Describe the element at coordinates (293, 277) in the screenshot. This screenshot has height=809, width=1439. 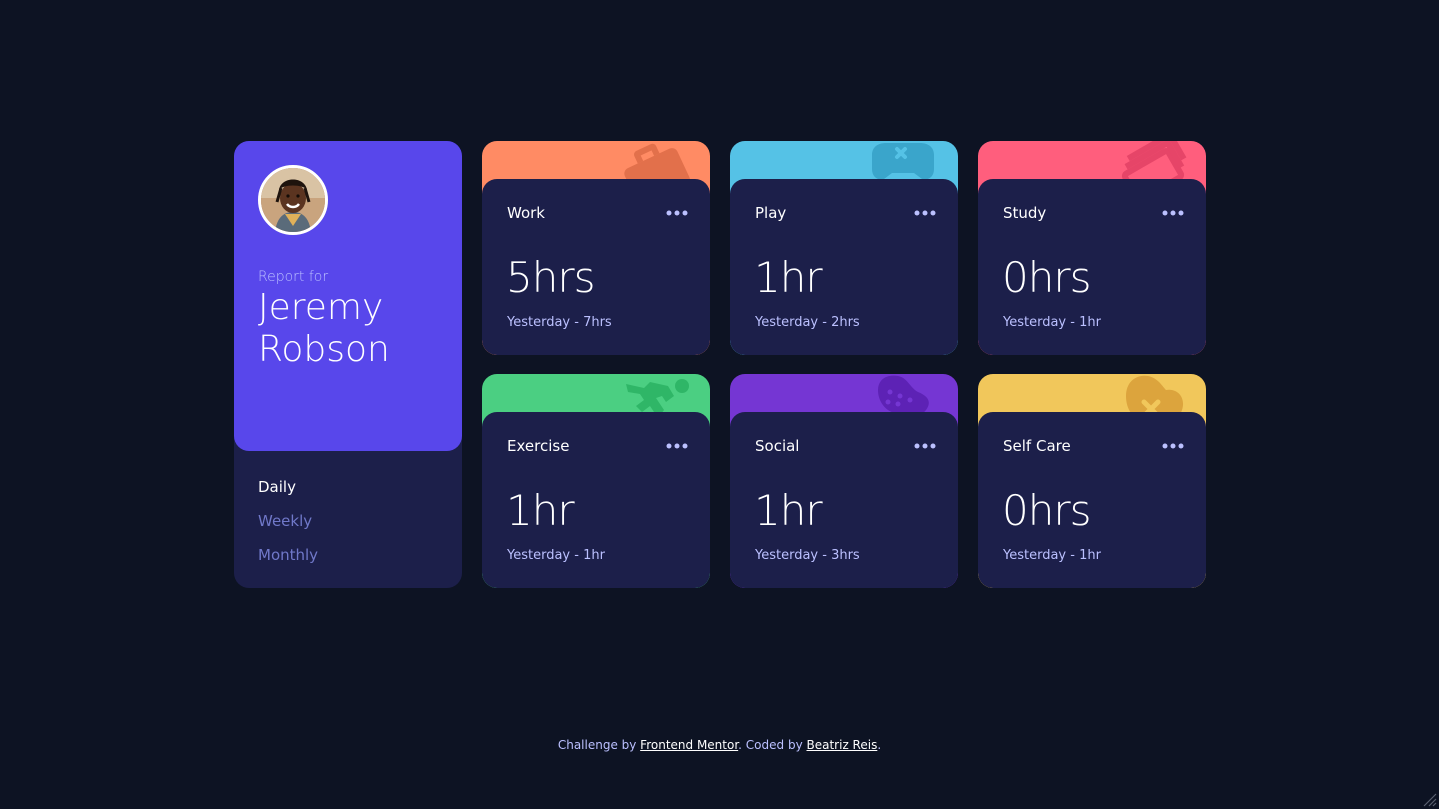
I see `report-for-label: Report for` at that location.